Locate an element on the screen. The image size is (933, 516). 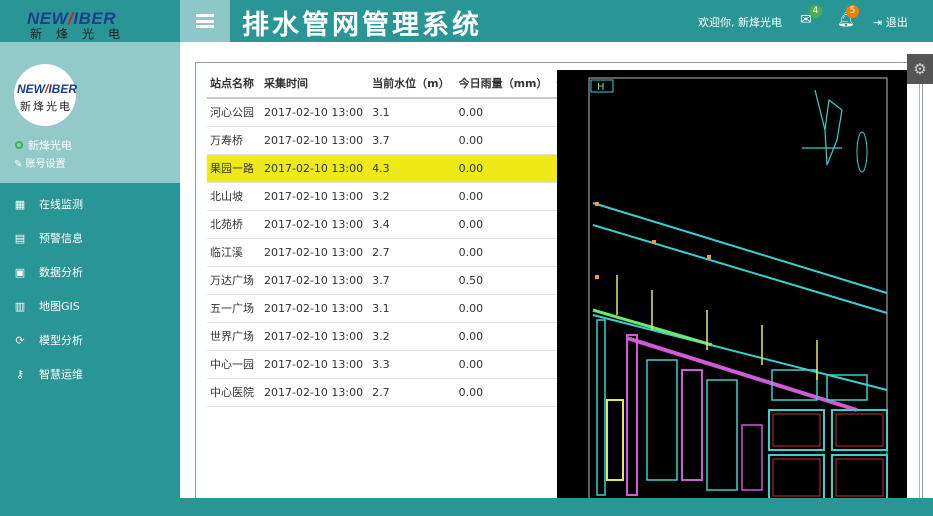
user-status: 新烽光电 is located at coordinates (43, 145).